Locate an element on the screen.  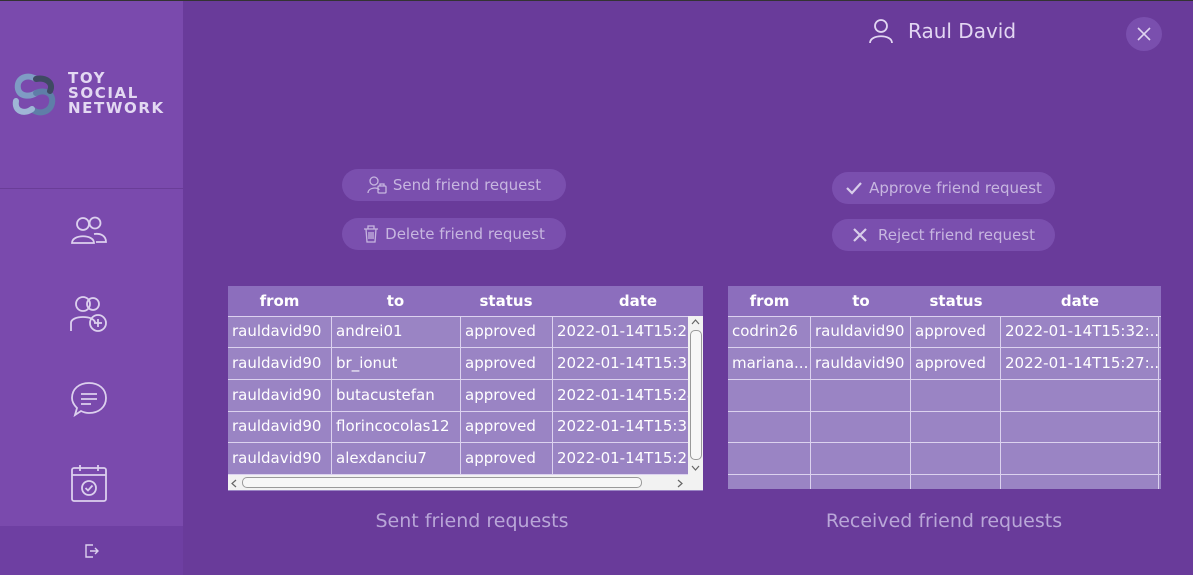
nav-messages is located at coordinates (89, 399).